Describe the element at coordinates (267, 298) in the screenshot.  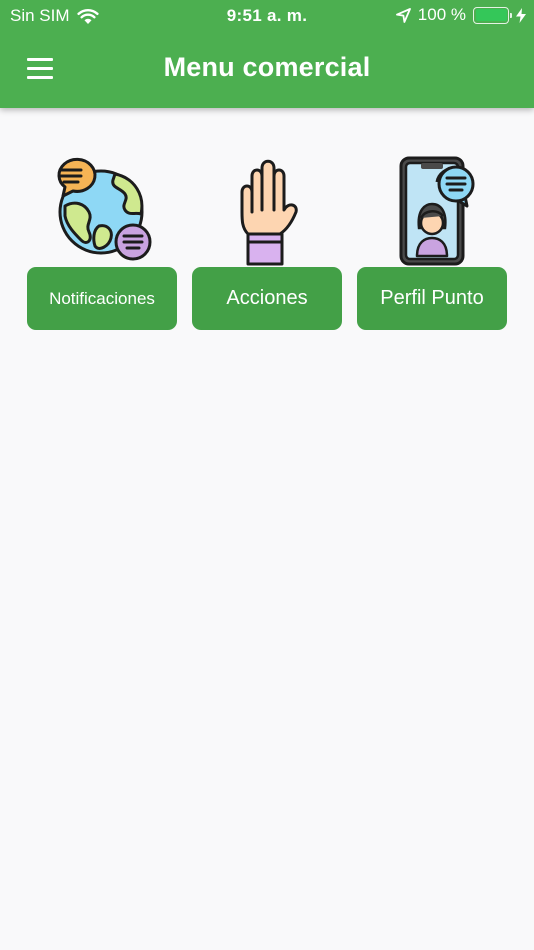
I see `acciones-button: Acciones` at that location.